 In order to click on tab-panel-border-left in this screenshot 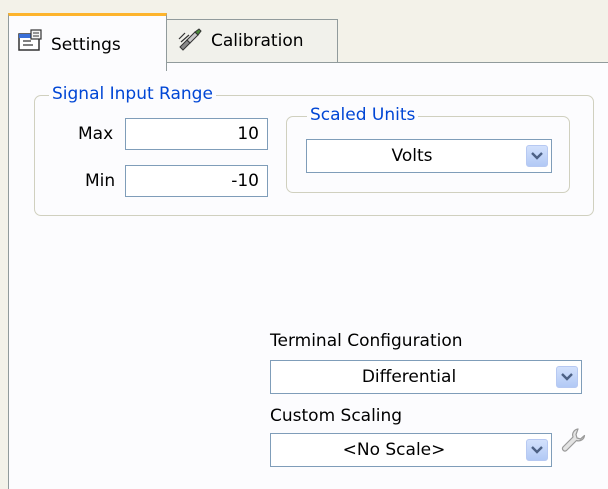, I will do `click(8, 275)`.